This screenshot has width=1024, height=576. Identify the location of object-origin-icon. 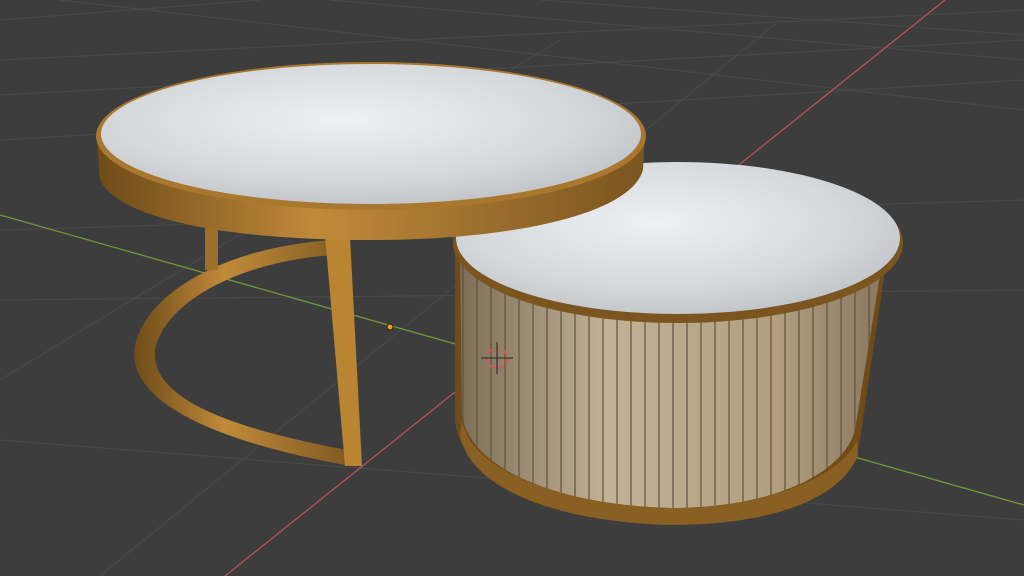
(390, 327).